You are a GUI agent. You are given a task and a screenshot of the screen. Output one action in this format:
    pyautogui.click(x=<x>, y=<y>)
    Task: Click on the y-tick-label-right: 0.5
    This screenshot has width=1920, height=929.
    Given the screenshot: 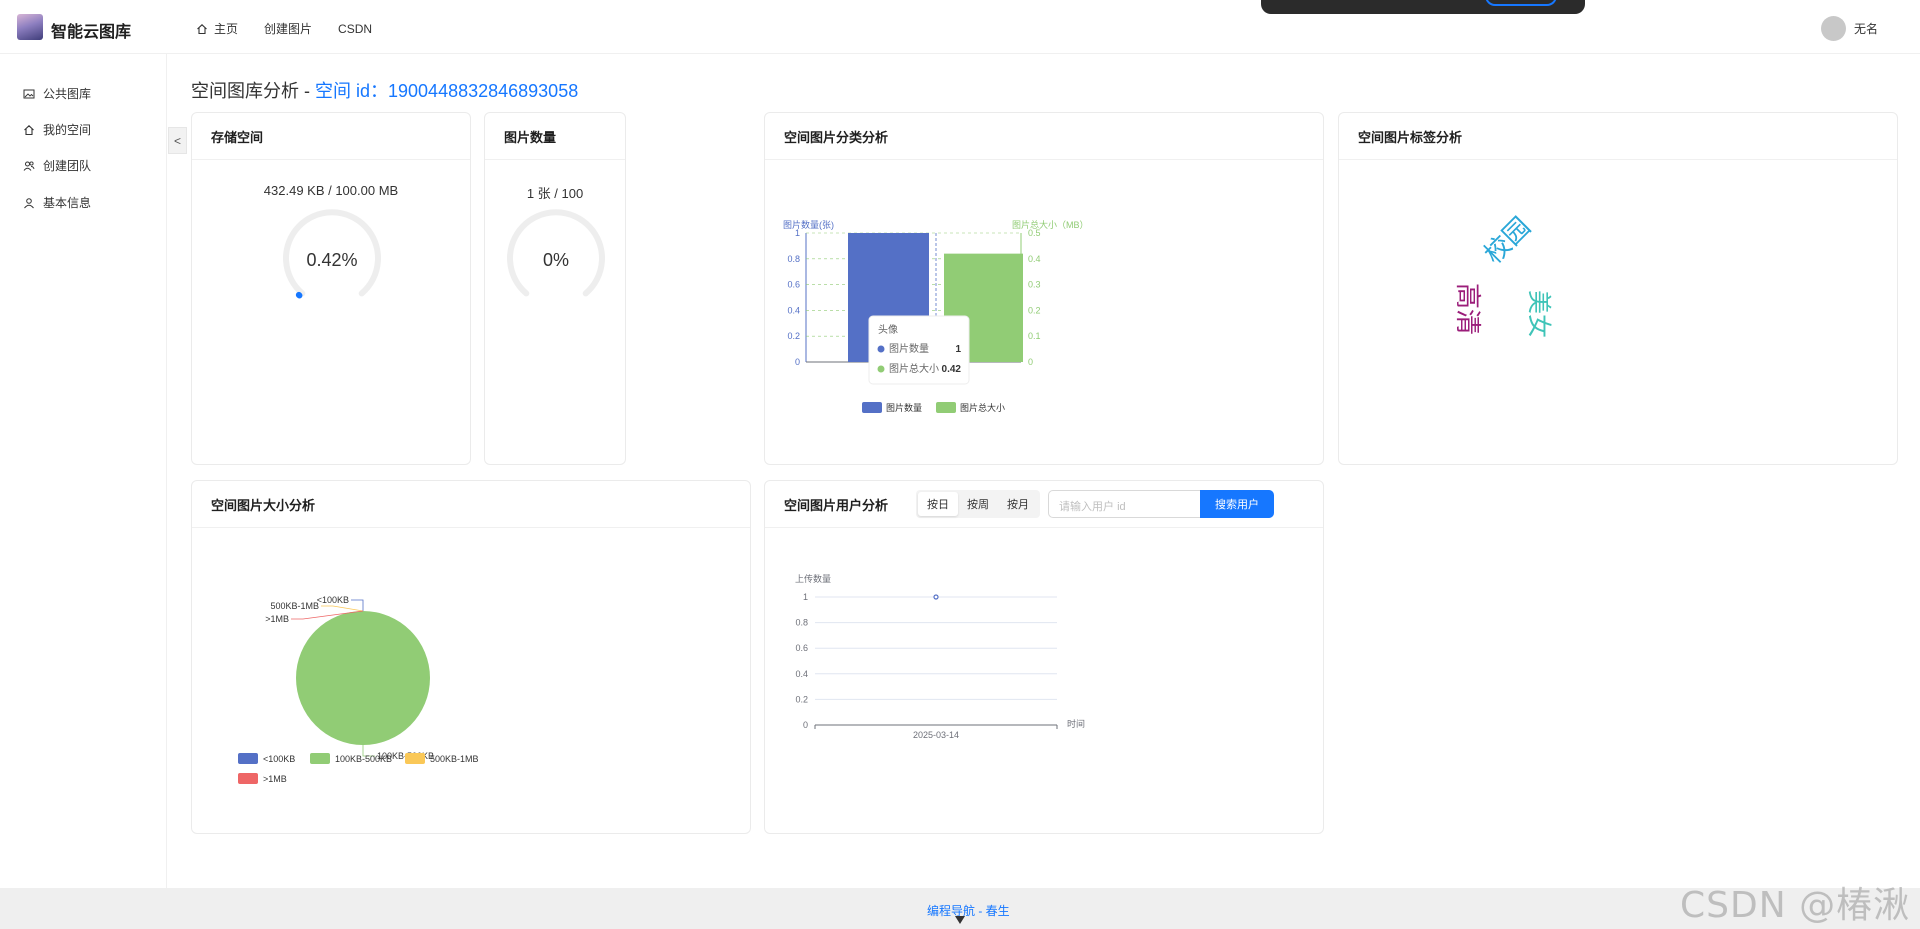 What is the action you would take?
    pyautogui.click(x=1034, y=233)
    